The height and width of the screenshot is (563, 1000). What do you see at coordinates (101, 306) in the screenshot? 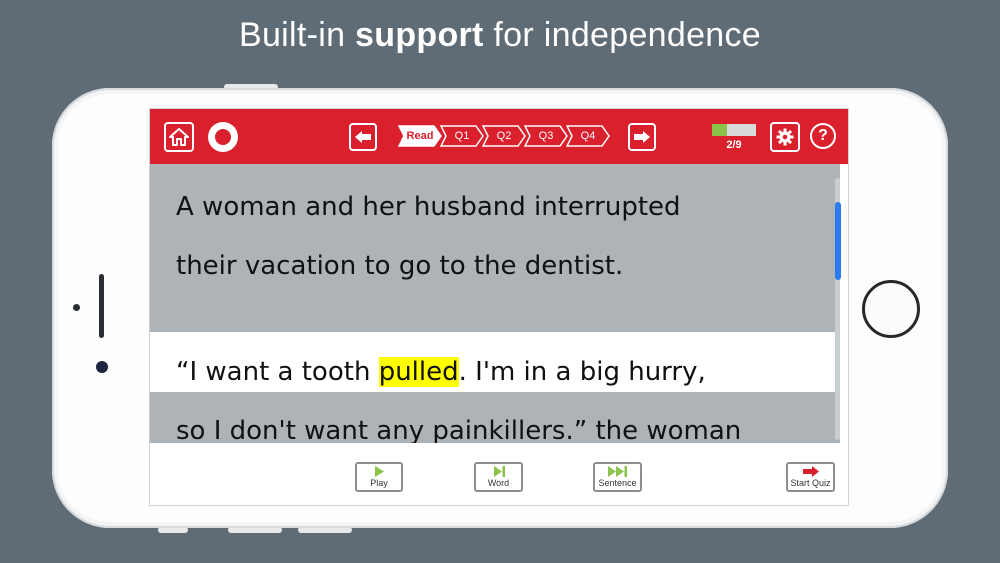
I see `phone-speaker` at bounding box center [101, 306].